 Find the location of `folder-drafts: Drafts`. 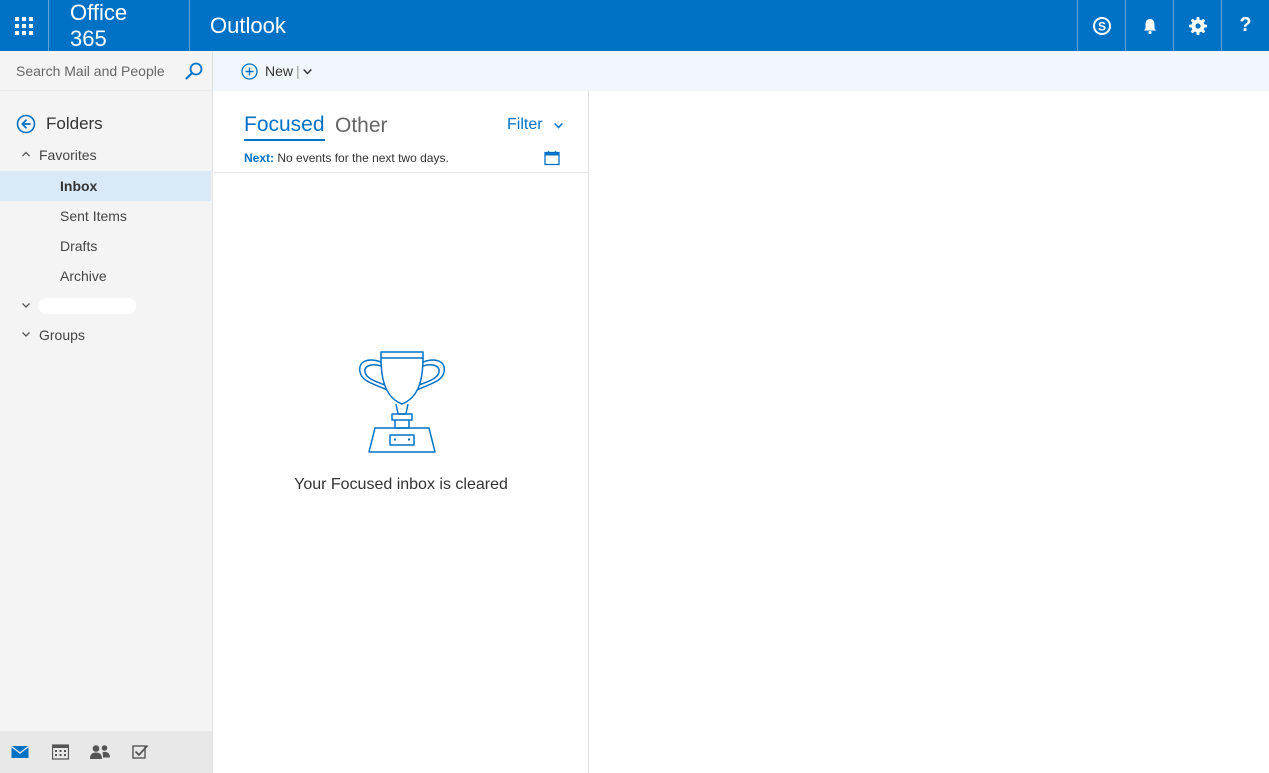

folder-drafts: Drafts is located at coordinates (105, 246).